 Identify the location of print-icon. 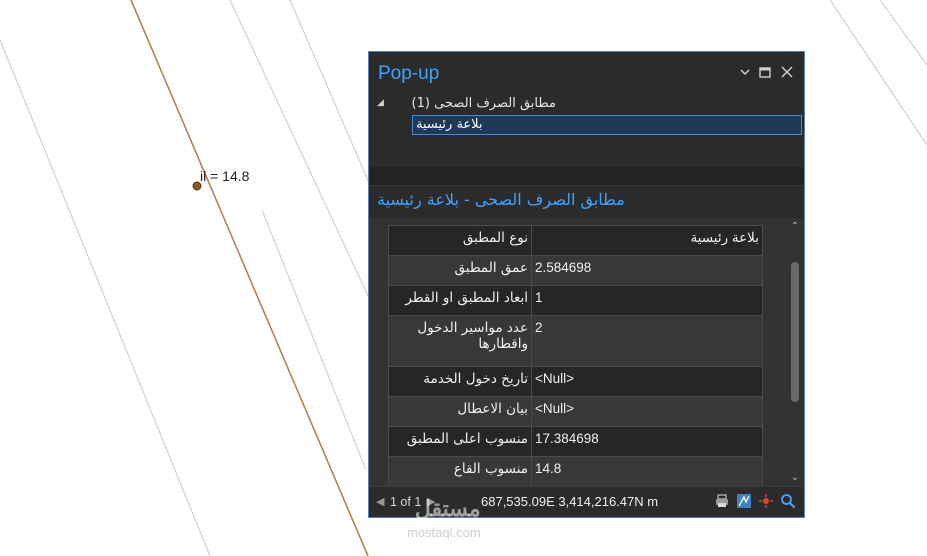
(722, 501).